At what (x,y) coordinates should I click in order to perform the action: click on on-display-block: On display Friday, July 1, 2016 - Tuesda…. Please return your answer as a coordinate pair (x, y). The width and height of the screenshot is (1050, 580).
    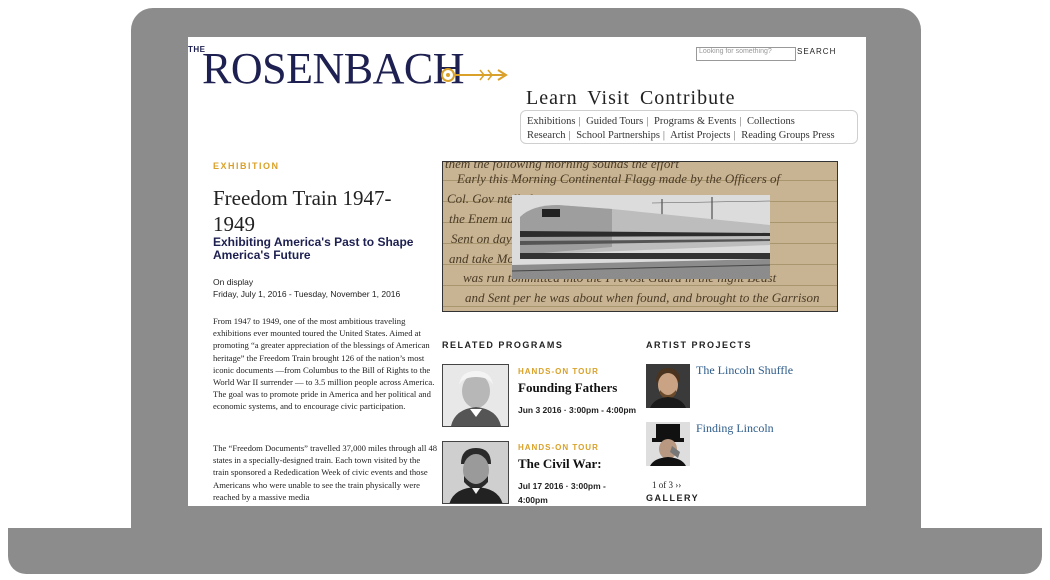
    Looking at the image, I should click on (306, 288).